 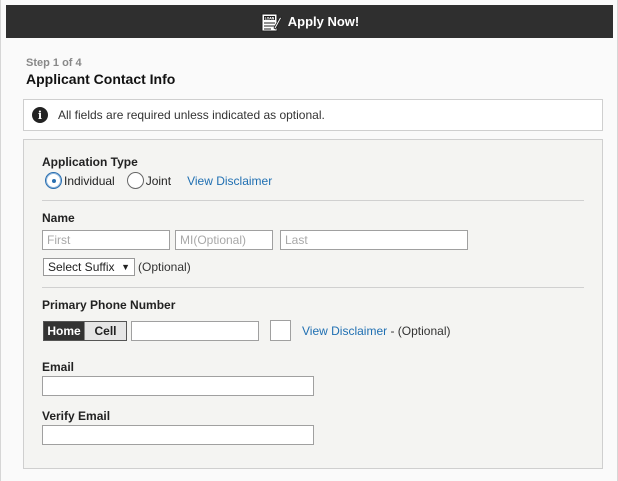 What do you see at coordinates (58, 218) in the screenshot?
I see `name-label: Name` at bounding box center [58, 218].